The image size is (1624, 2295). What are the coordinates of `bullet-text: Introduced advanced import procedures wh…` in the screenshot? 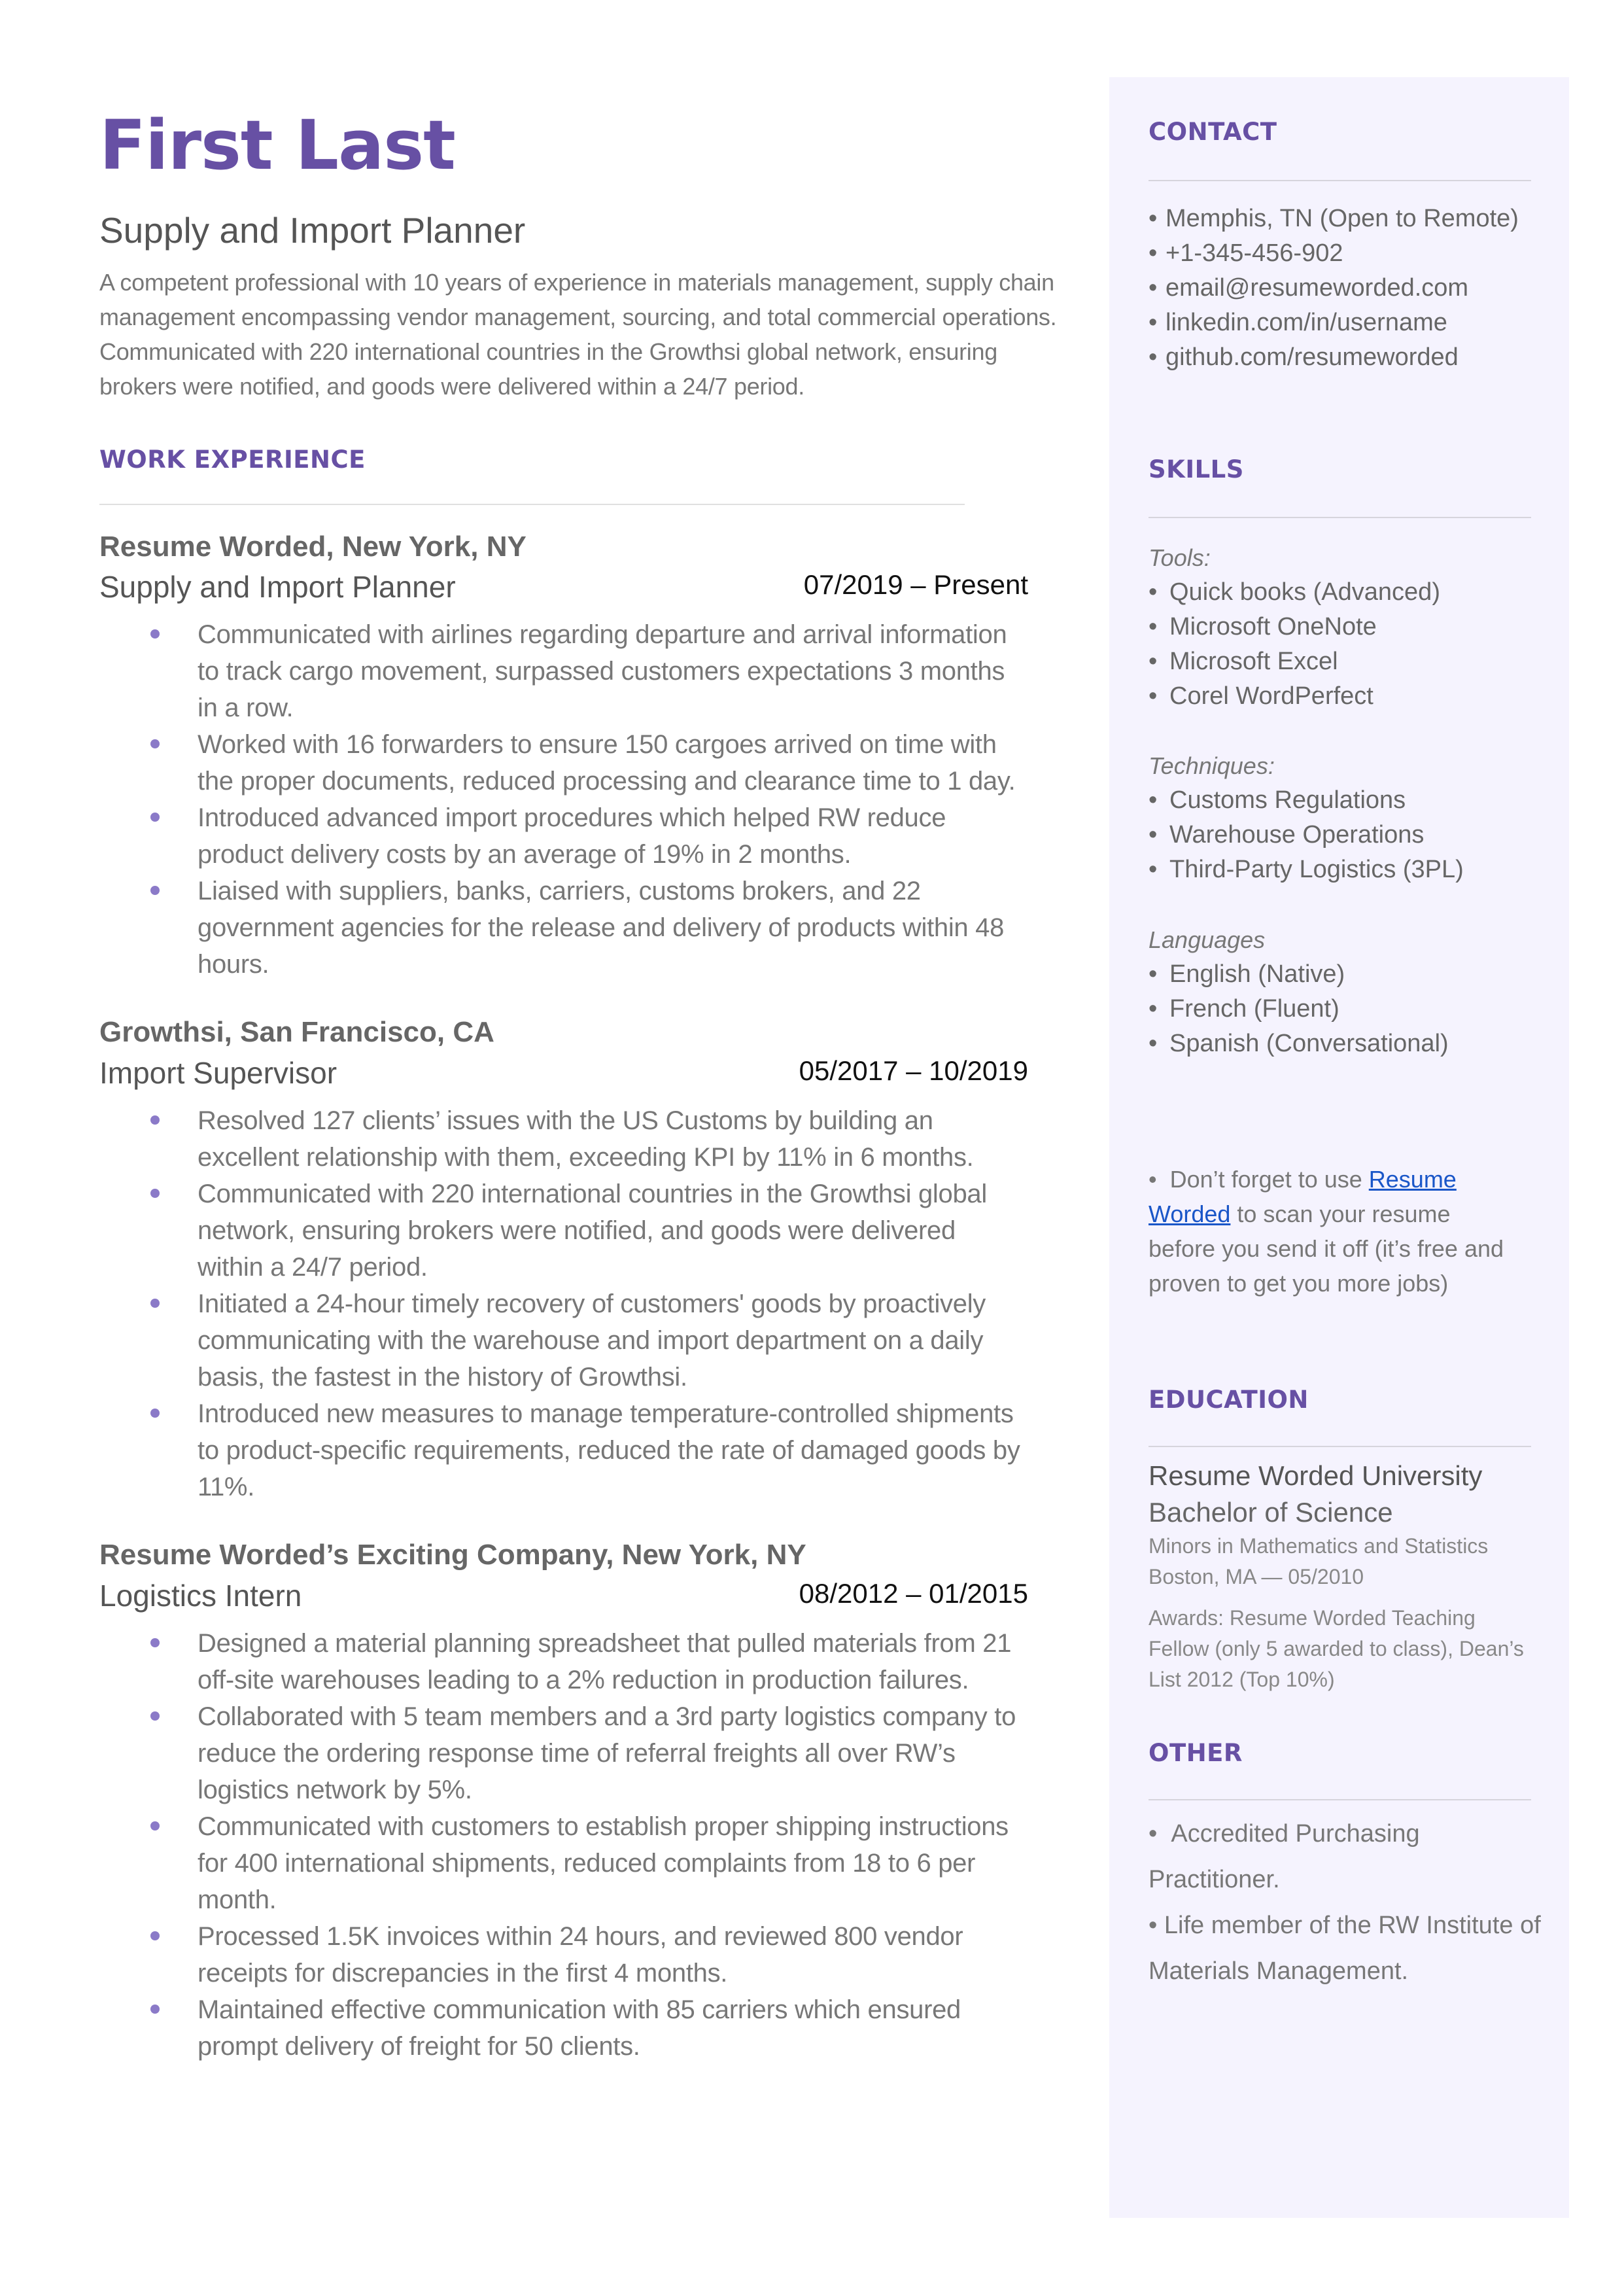 It's located at (572, 836).